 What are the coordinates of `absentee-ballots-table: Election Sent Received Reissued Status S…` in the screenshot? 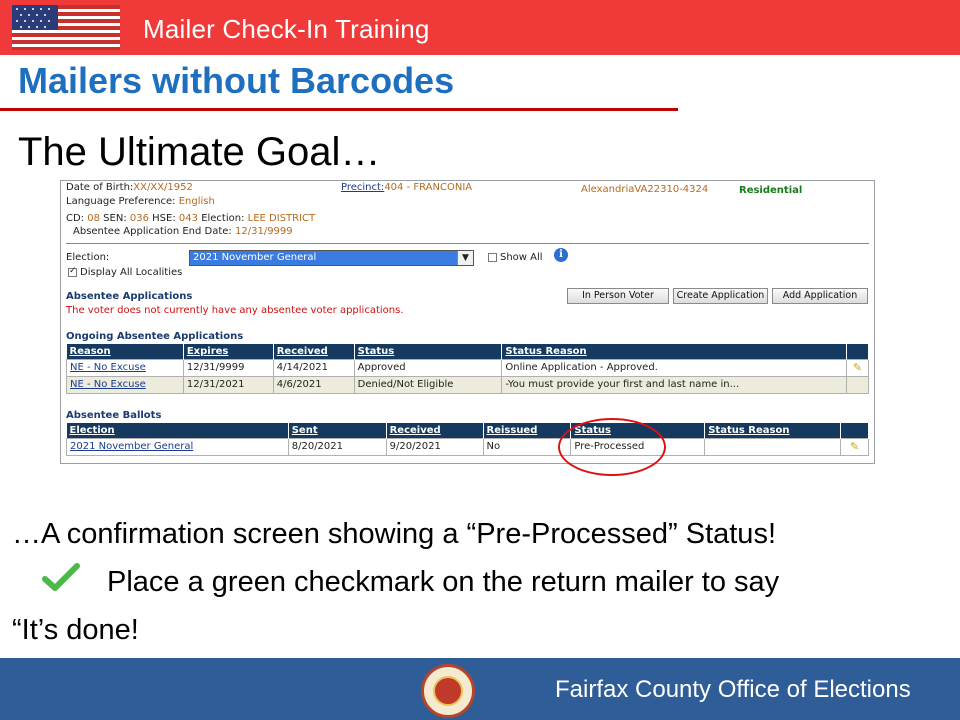 It's located at (468, 439).